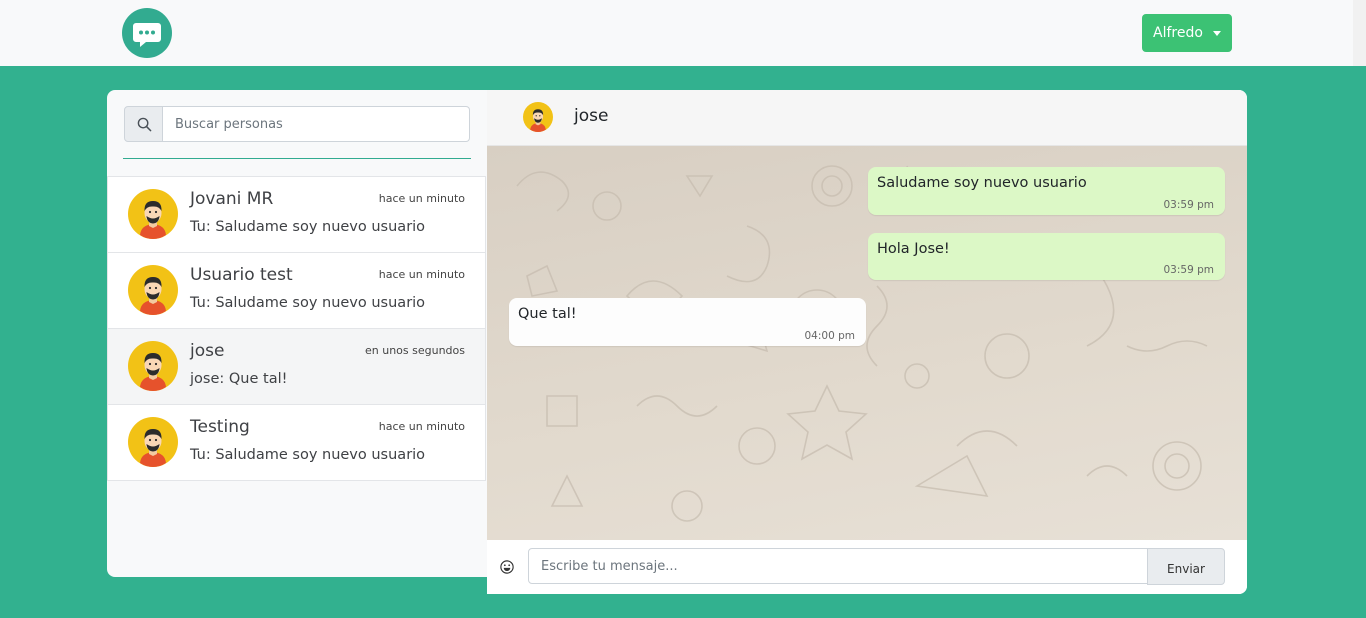 The width and height of the screenshot is (1366, 618). I want to click on top-navbar: Alfredo, so click(676, 33).